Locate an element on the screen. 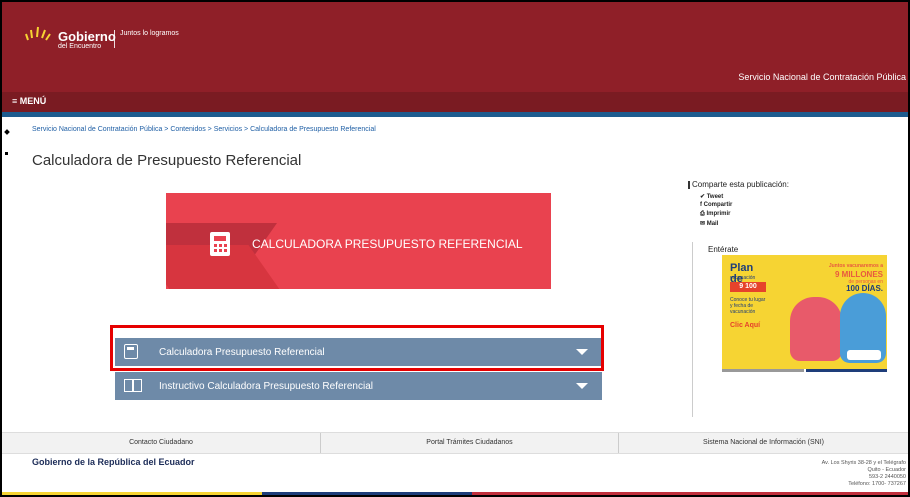  footer-link-portal: Portal Trámites Ciudadanos is located at coordinates (470, 443).